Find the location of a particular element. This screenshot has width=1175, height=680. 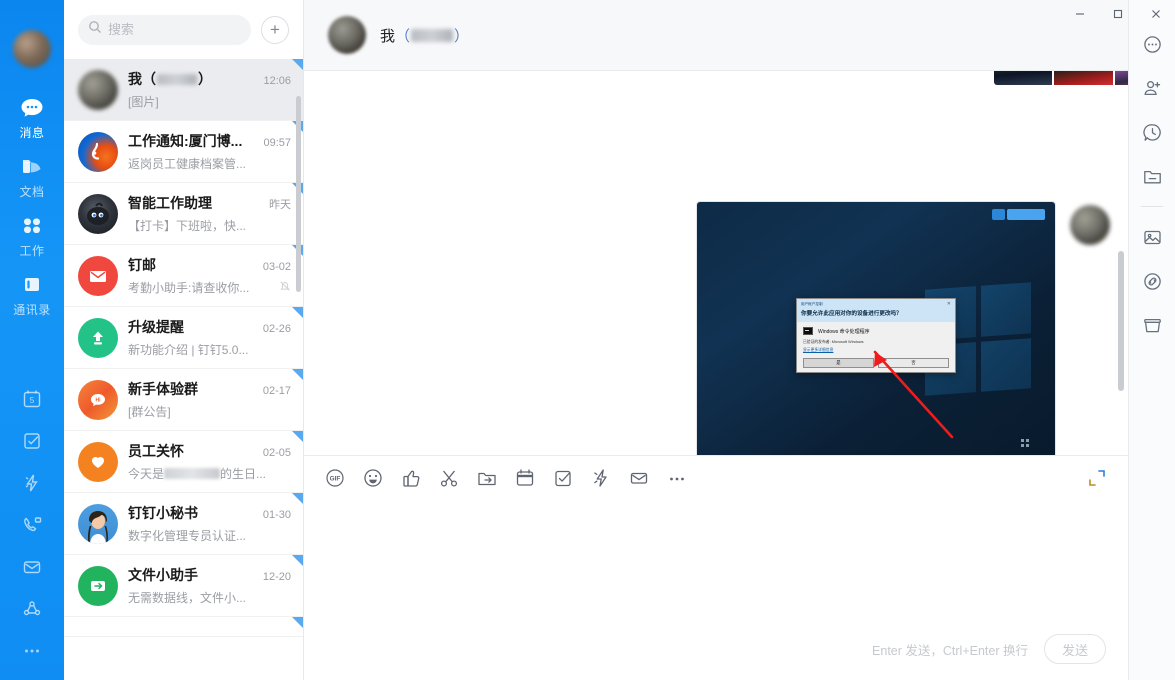

divider is located at coordinates (1152, 206).